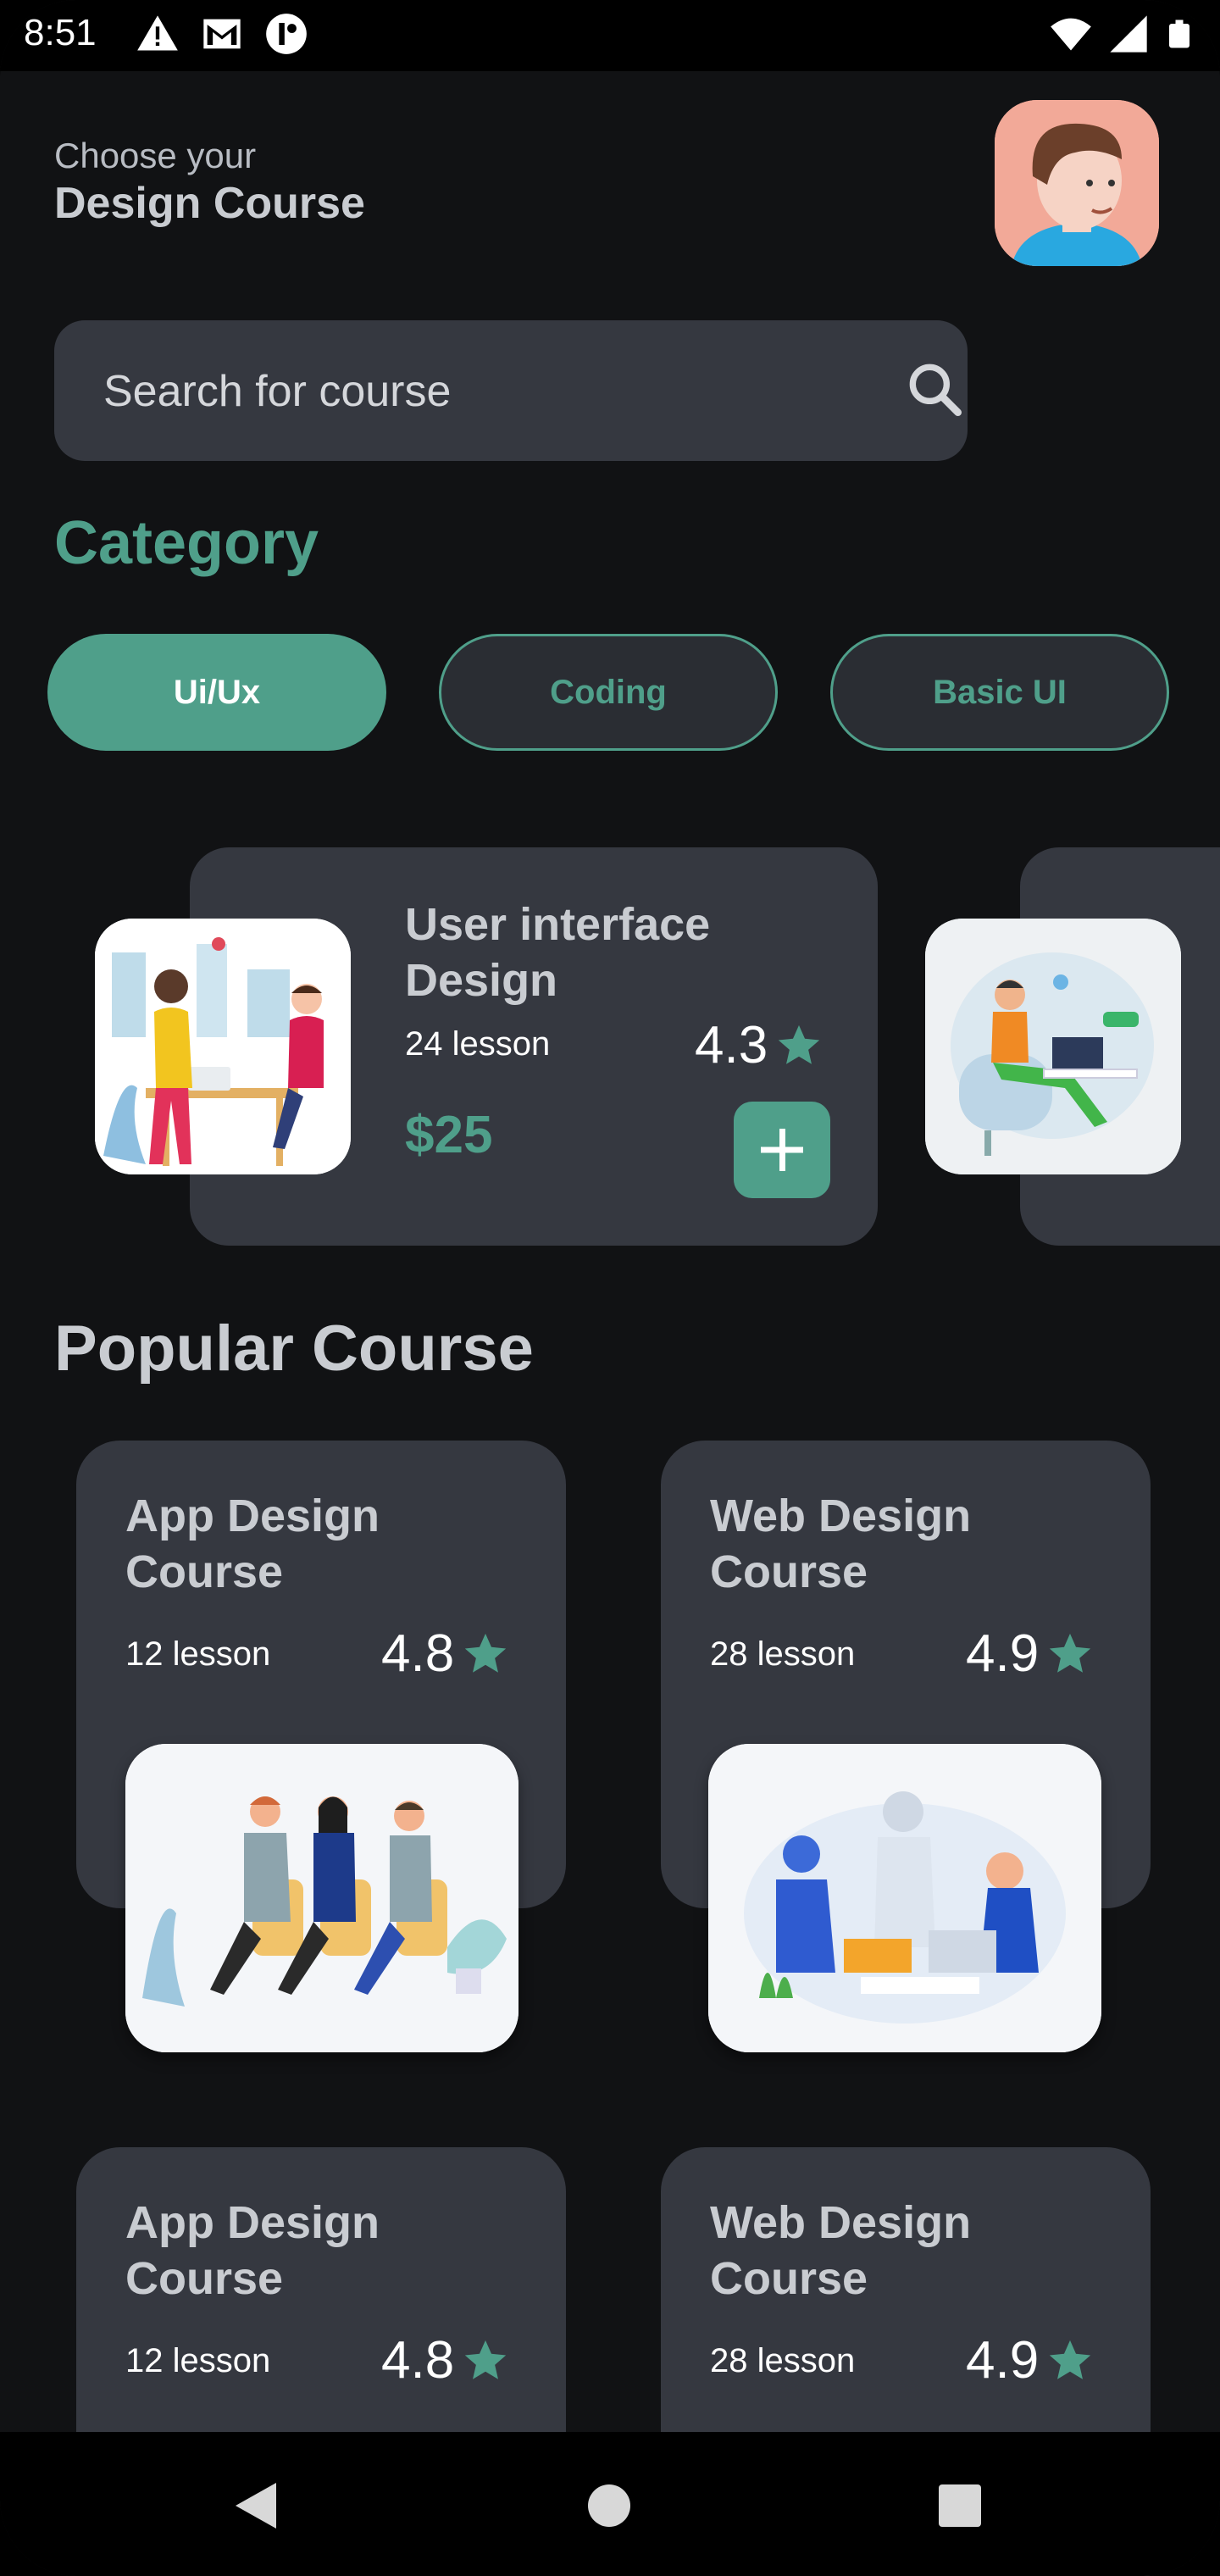 The width and height of the screenshot is (1220, 2576). What do you see at coordinates (731, 1045) in the screenshot?
I see `rating-value: 4.3` at bounding box center [731, 1045].